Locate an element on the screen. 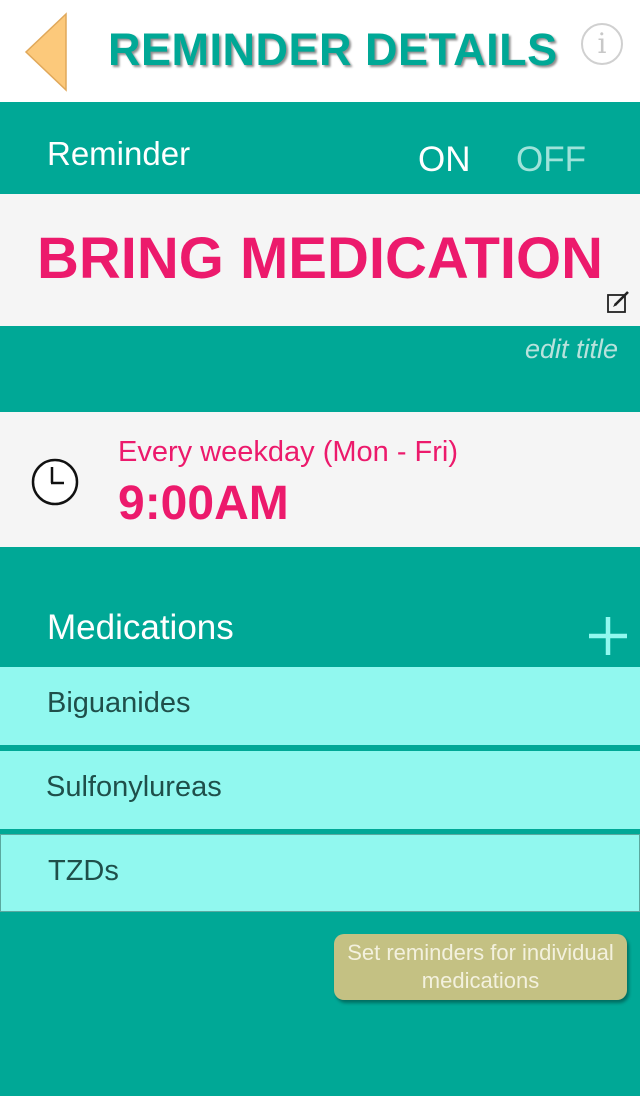  reminder-title-box: BRING MEDICATION is located at coordinates (320, 260).